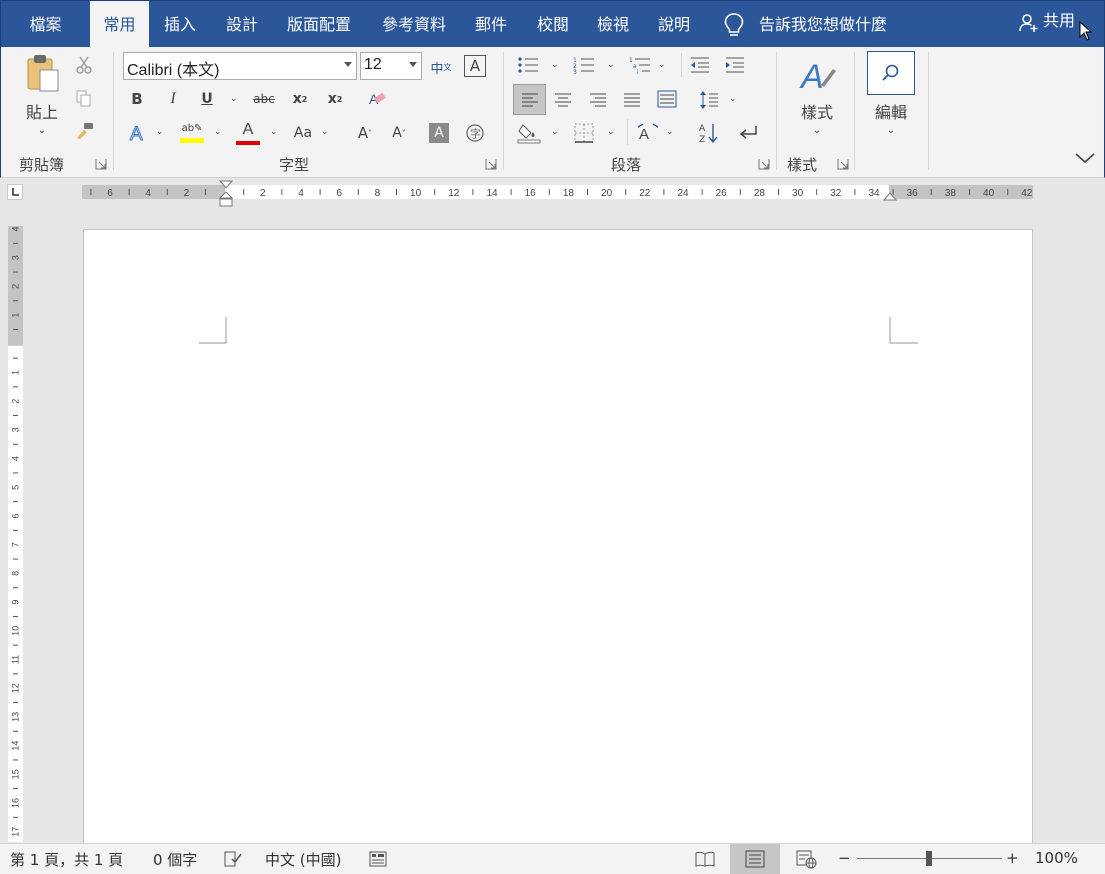 This screenshot has width=1105, height=874. What do you see at coordinates (475, 133) in the screenshot?
I see `enclosed-character-icon: 字` at bounding box center [475, 133].